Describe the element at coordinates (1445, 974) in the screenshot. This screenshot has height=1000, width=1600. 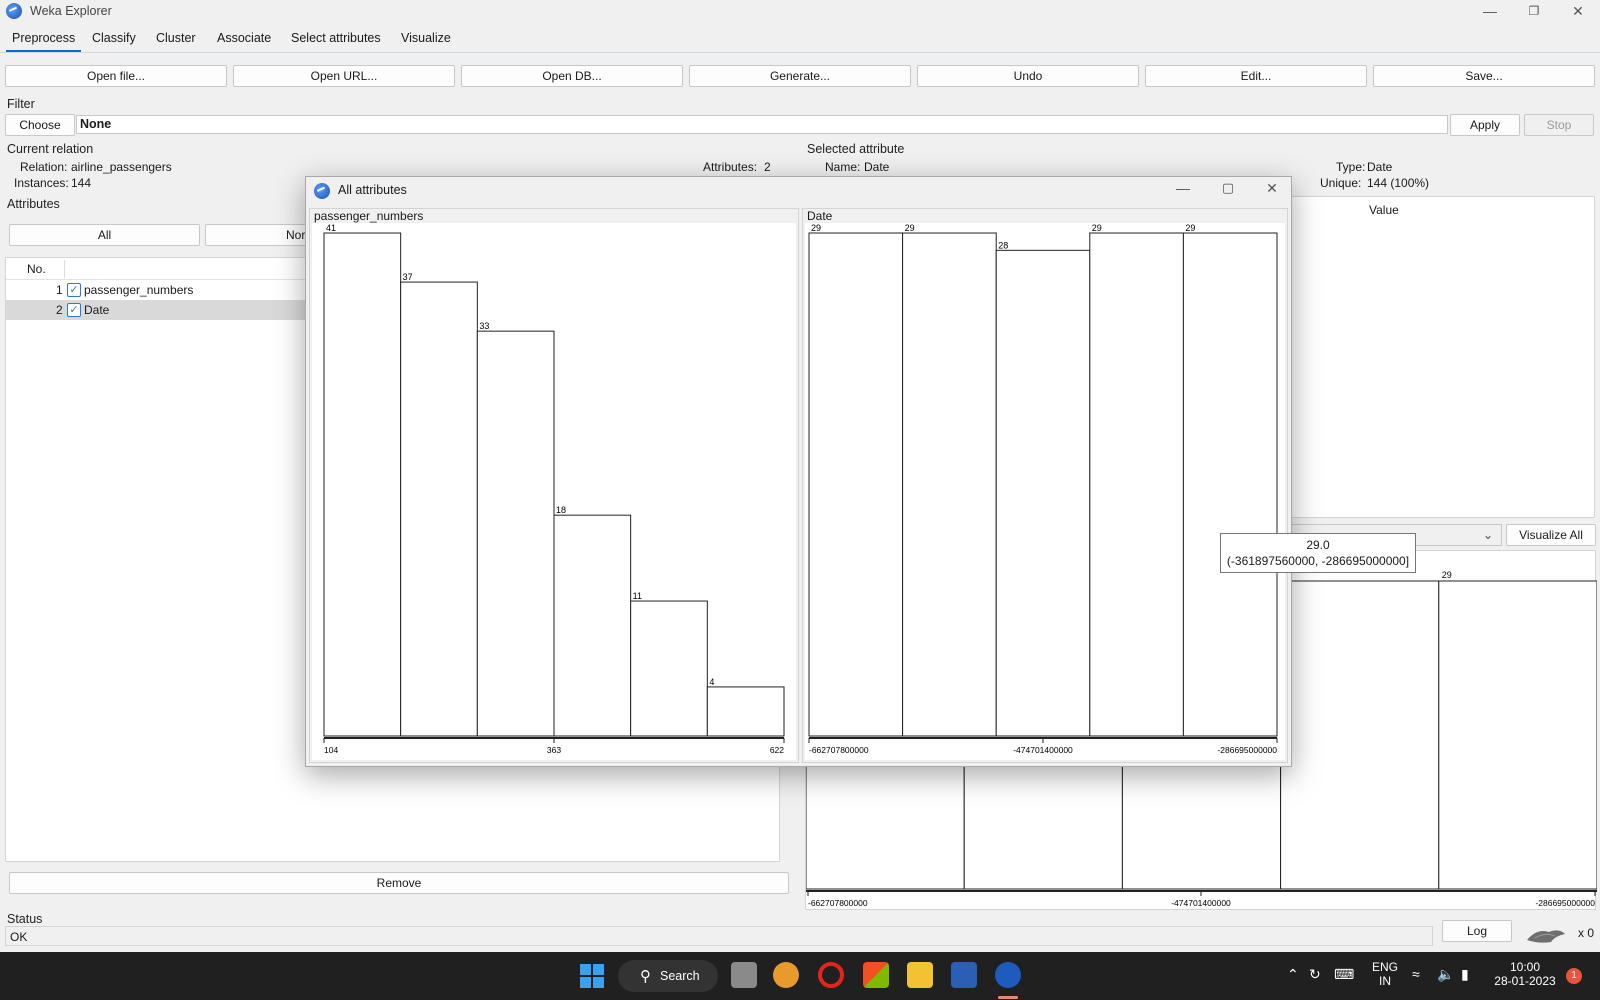
I see `volume-muted-icon: 🔈` at that location.